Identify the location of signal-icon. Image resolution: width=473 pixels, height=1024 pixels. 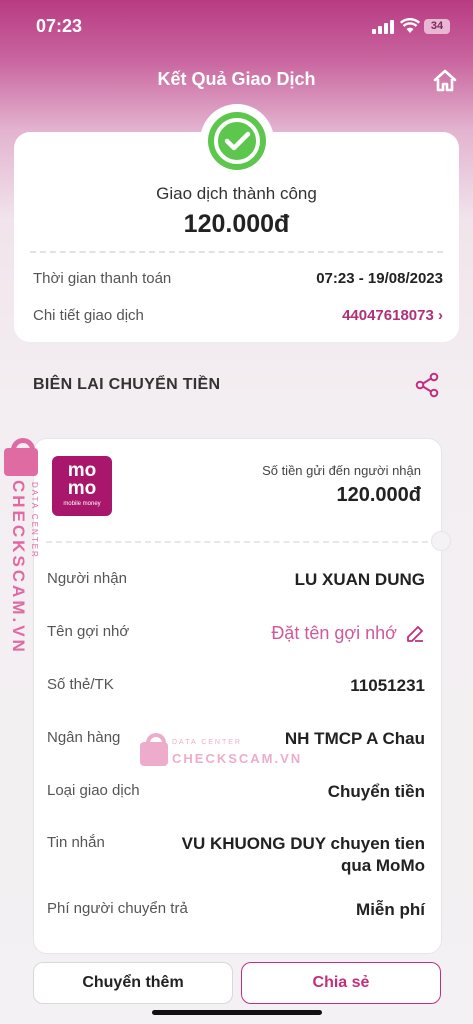
(384, 27).